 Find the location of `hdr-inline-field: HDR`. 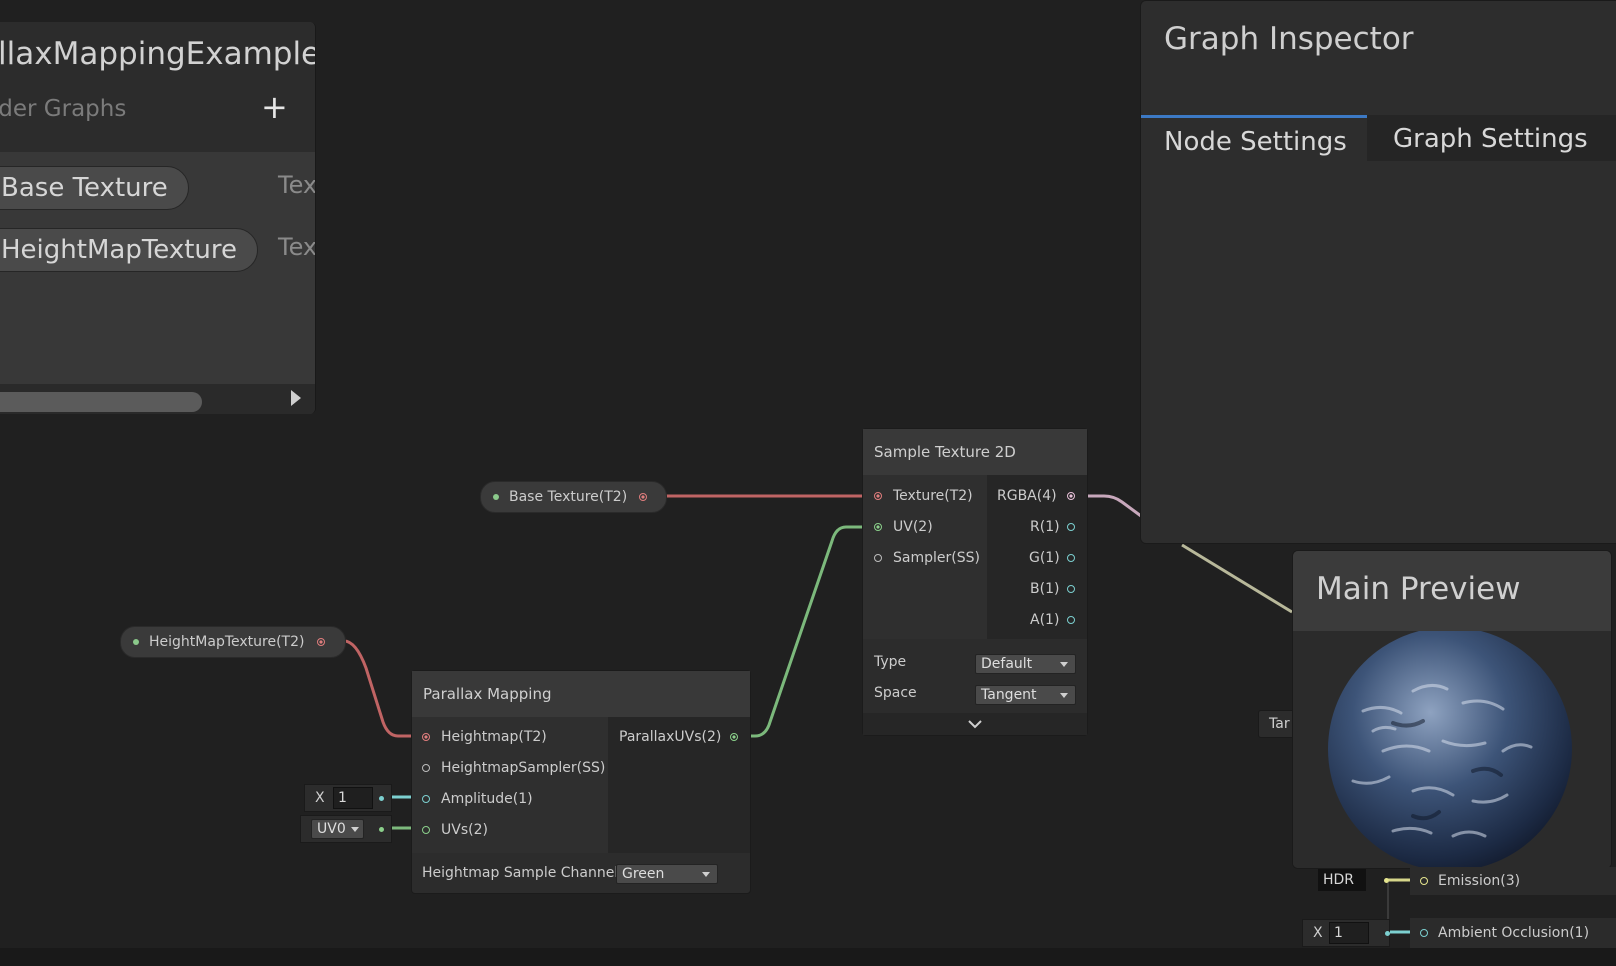

hdr-inline-field: HDR is located at coordinates (1345, 880).